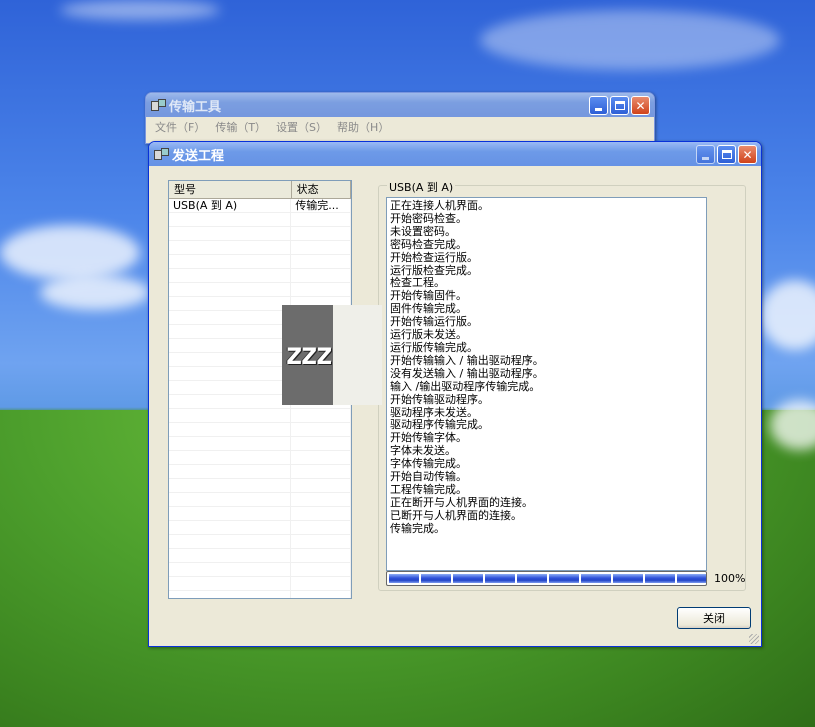 The height and width of the screenshot is (727, 815). Describe the element at coordinates (195, 107) in the screenshot. I see `window-title: 传输工具` at that location.